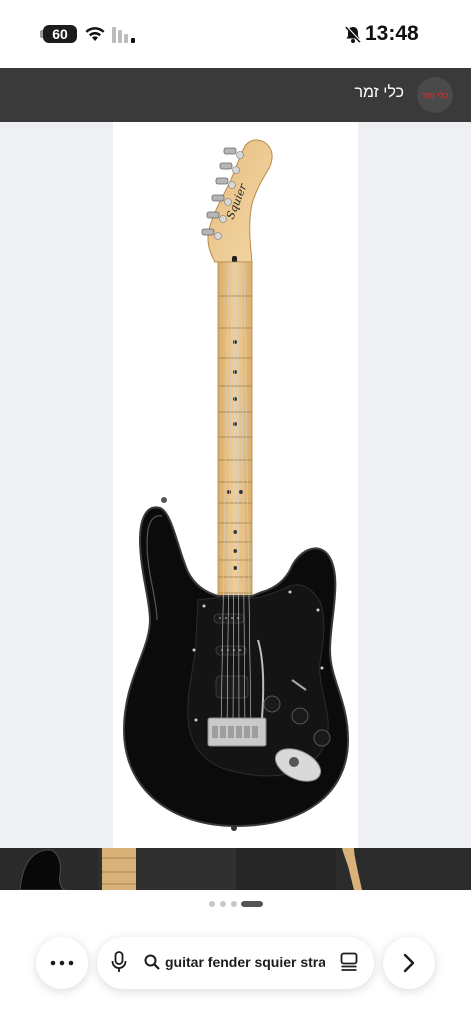  What do you see at coordinates (392, 33) in the screenshot?
I see `clock-time: 13:48` at bounding box center [392, 33].